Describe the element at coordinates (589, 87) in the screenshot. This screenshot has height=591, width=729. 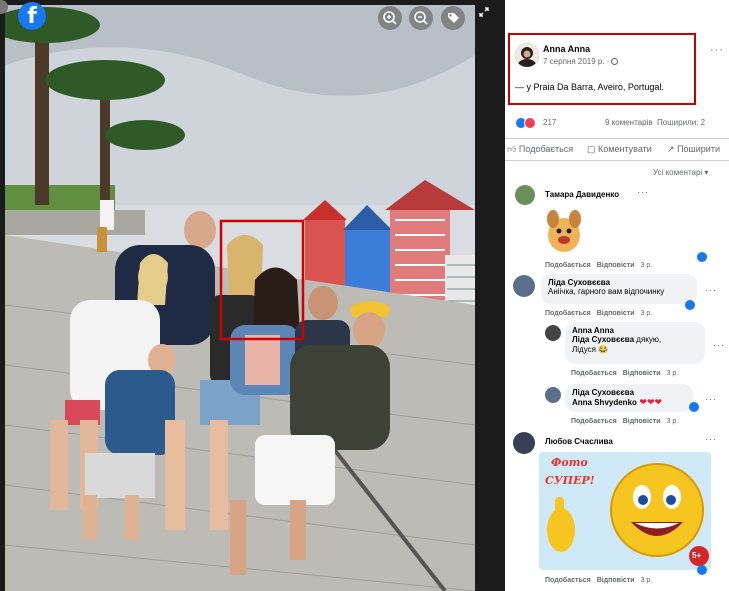
I see `post-location: — у Praia Da Barra, Aveiro, Portugal.` at that location.